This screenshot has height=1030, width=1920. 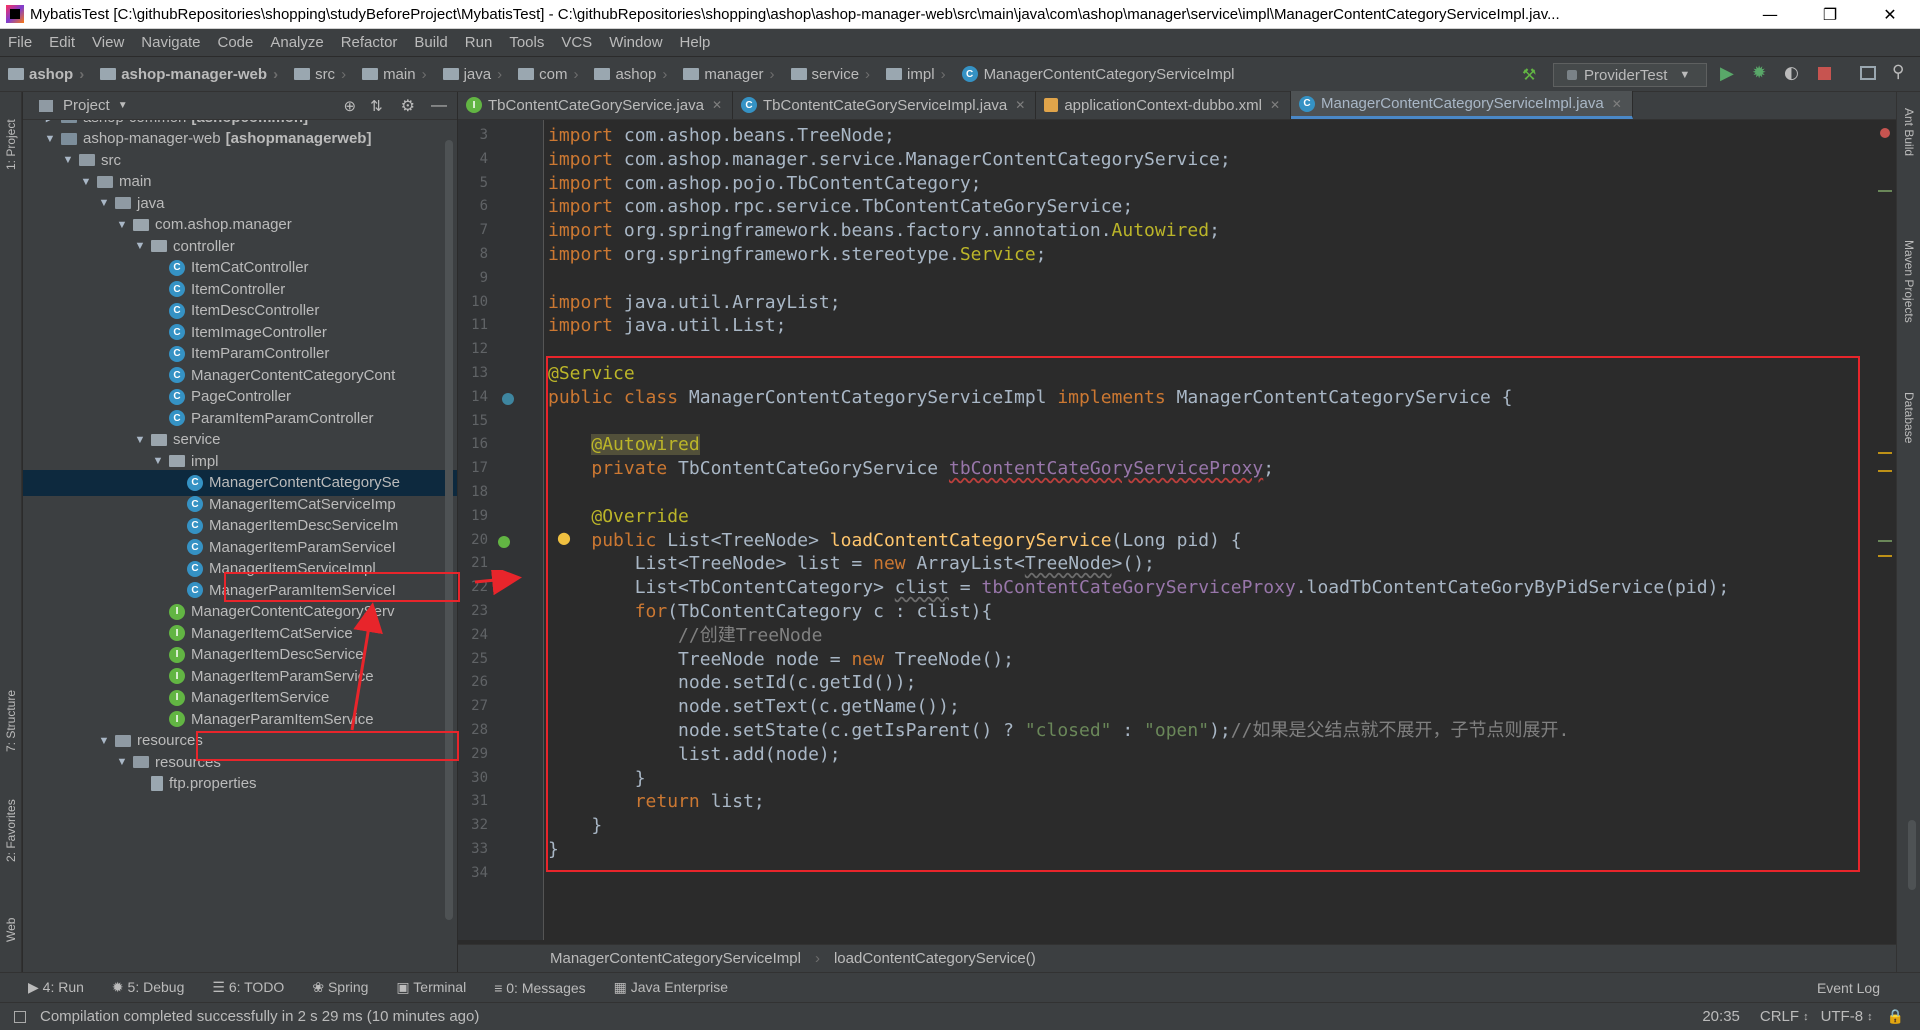 What do you see at coordinates (1462, 105) in the screenshot?
I see `editor-tab: C ManagerContentCategoryServiceImpl.java ✕` at bounding box center [1462, 105].